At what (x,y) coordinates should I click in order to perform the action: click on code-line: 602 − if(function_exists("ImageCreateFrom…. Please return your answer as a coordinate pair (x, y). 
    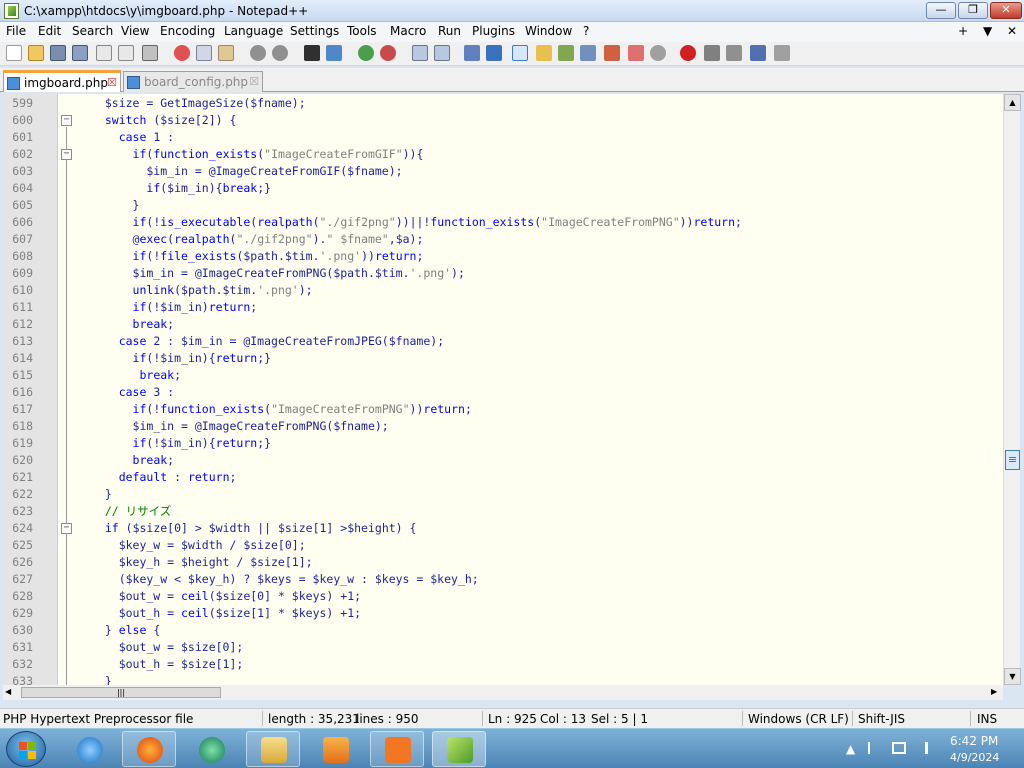
    Looking at the image, I should click on (503, 154).